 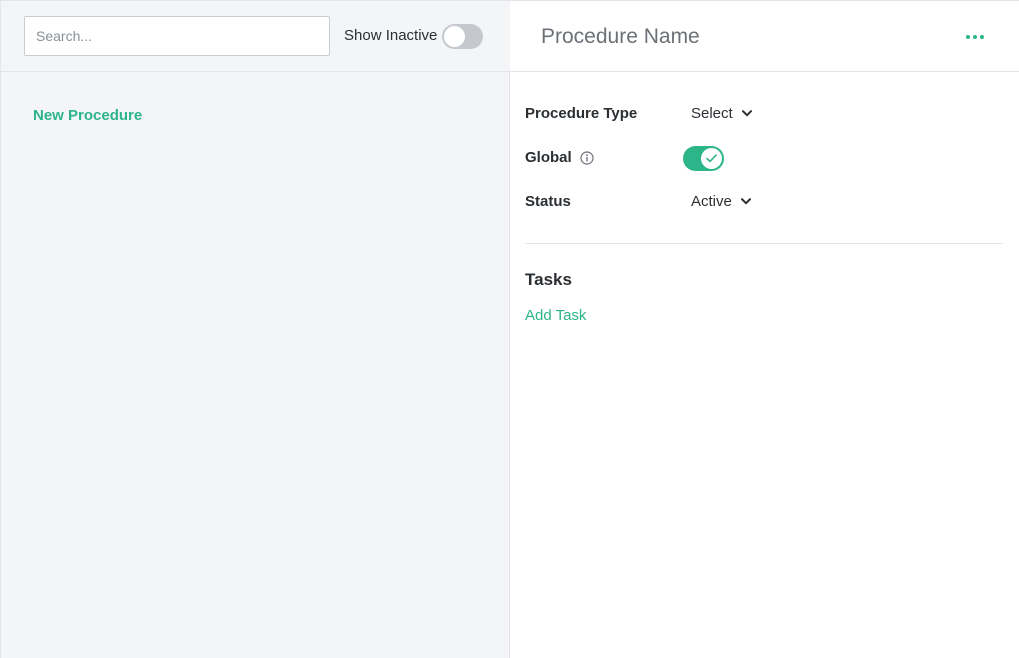 I want to click on show-inactive-toggle, so click(x=462, y=36).